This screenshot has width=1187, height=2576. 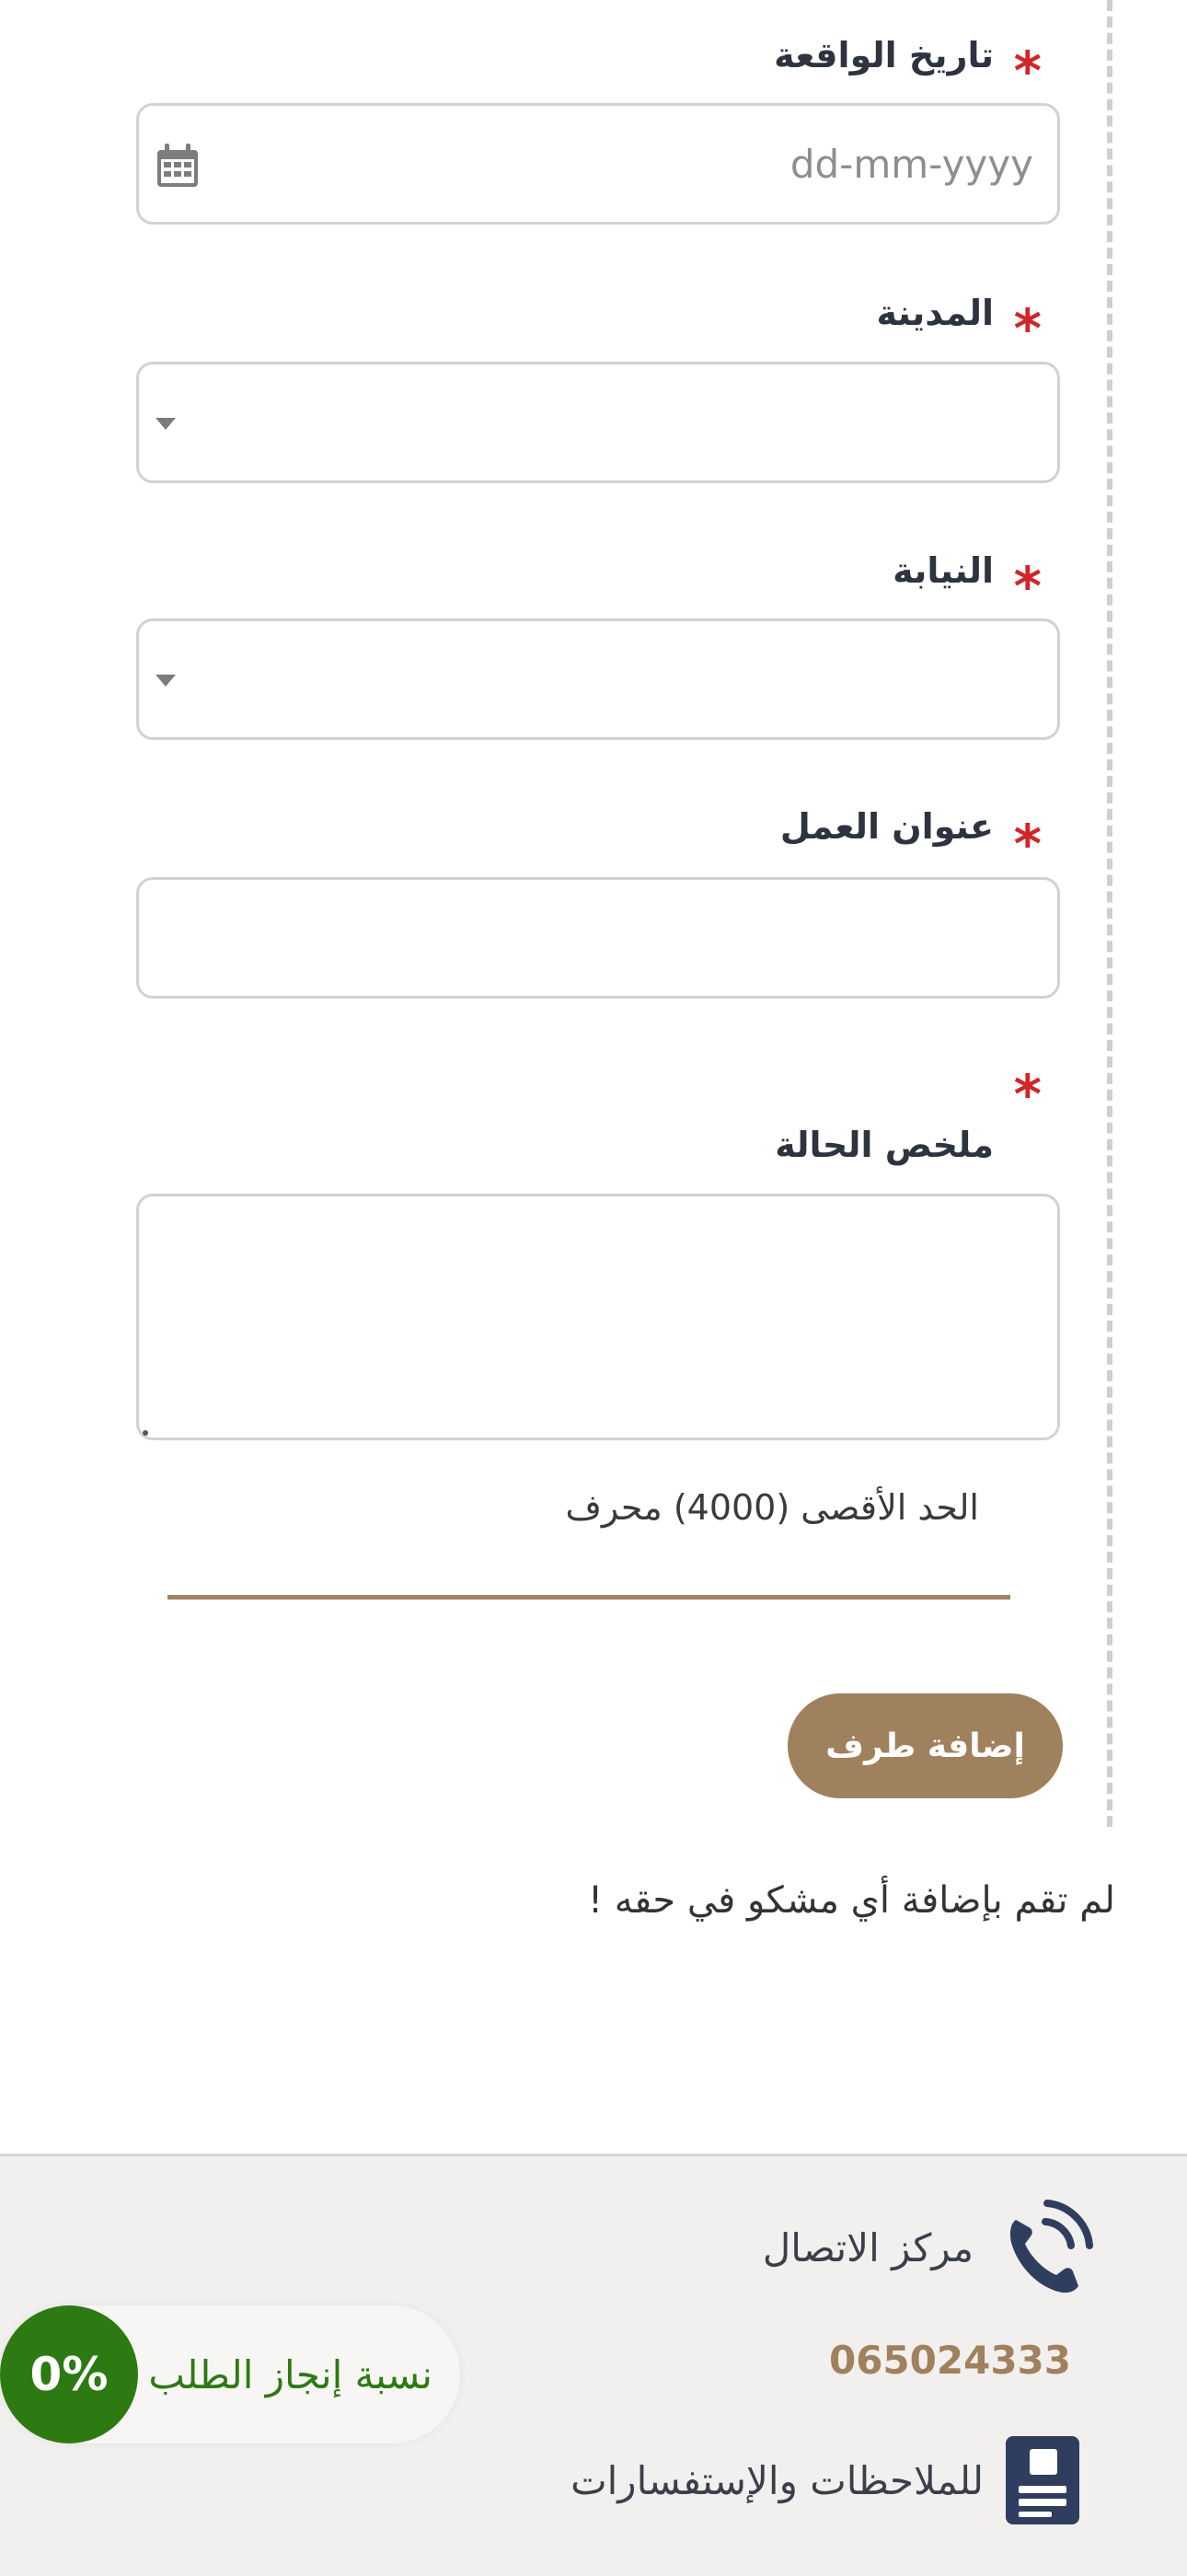 I want to click on contact-center-row: مركز الاتصال, so click(x=929, y=2247).